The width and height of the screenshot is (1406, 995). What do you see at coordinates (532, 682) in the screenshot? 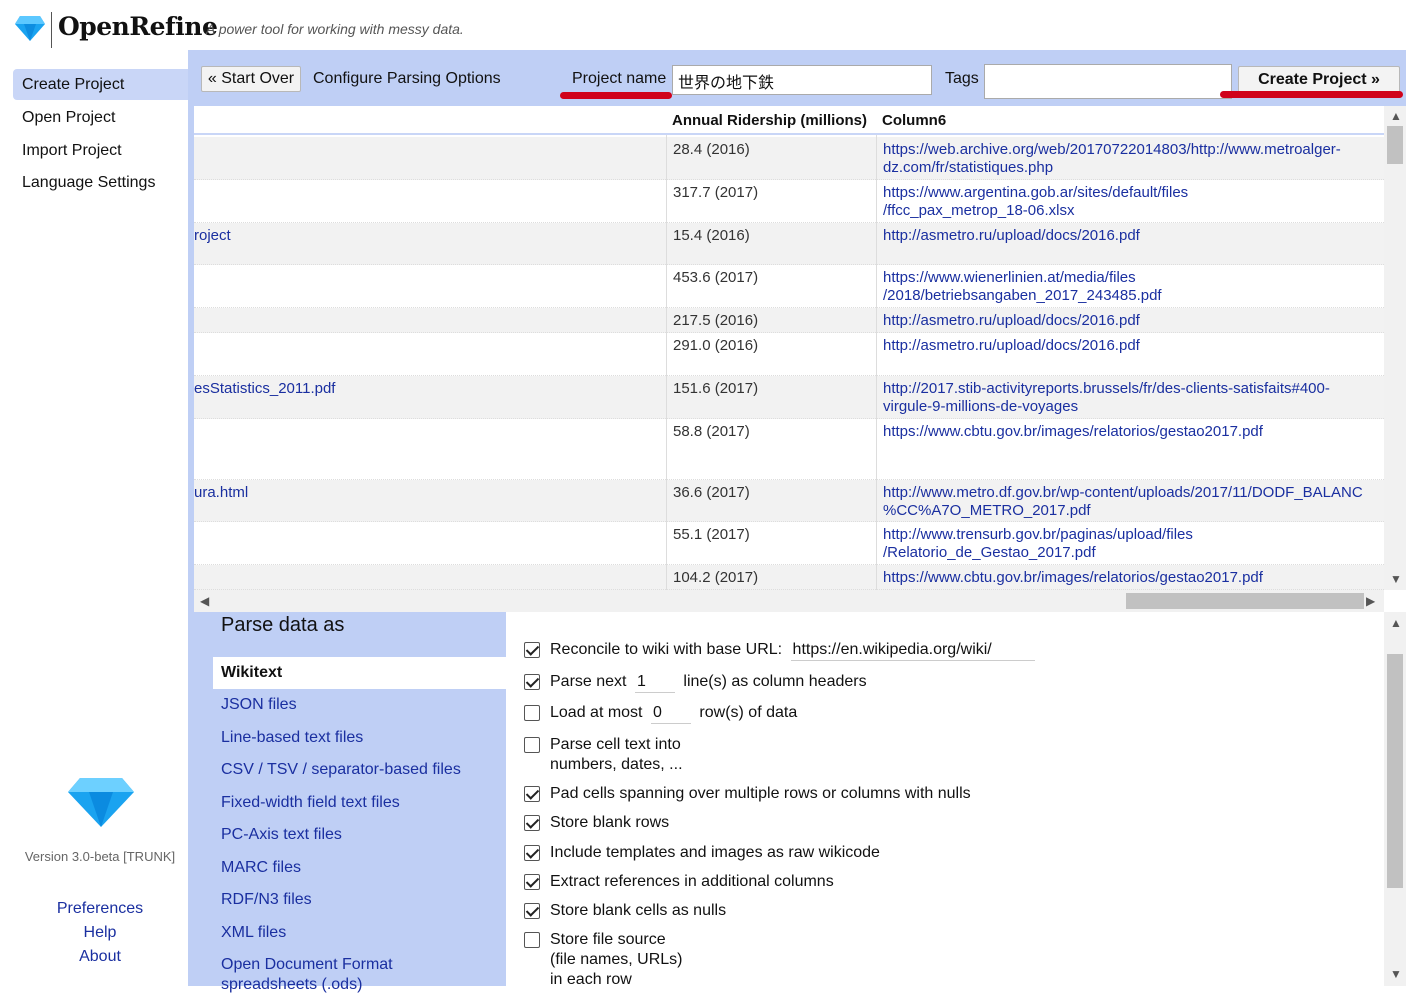
I see `parse-next-checkbox` at bounding box center [532, 682].